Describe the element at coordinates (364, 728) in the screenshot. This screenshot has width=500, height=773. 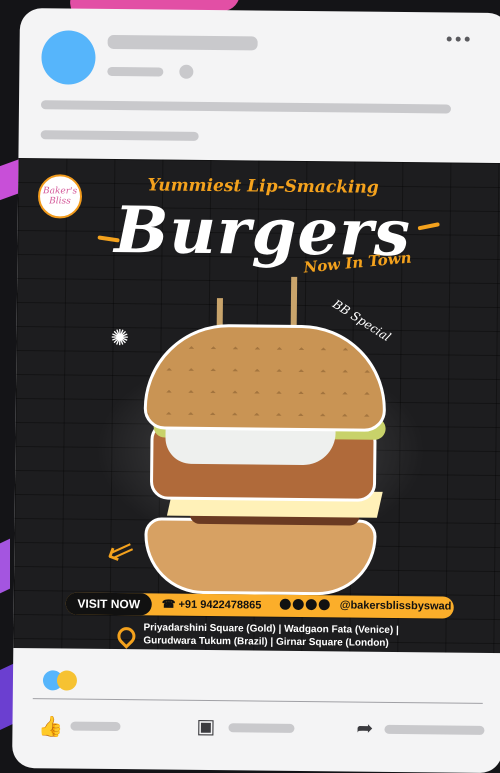
I see `share-icon: ➦` at that location.